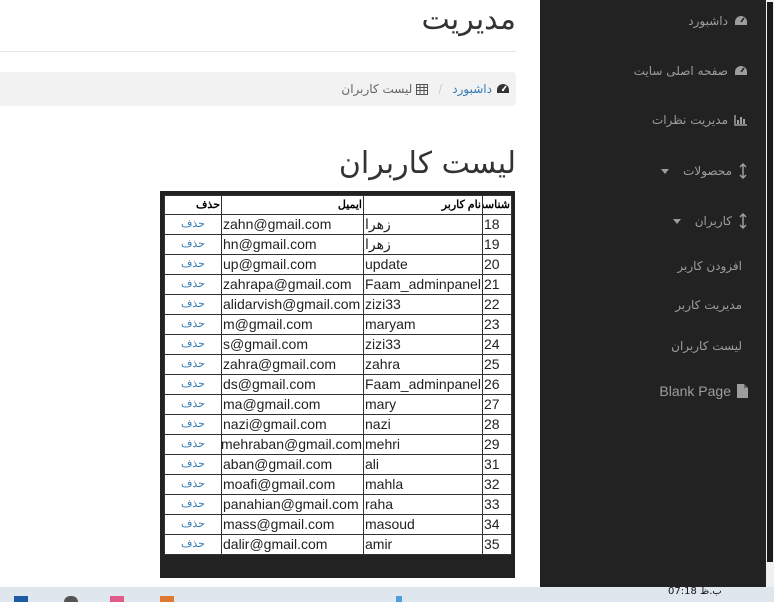  What do you see at coordinates (497, 224) in the screenshot?
I see `cell-id: 18` at bounding box center [497, 224].